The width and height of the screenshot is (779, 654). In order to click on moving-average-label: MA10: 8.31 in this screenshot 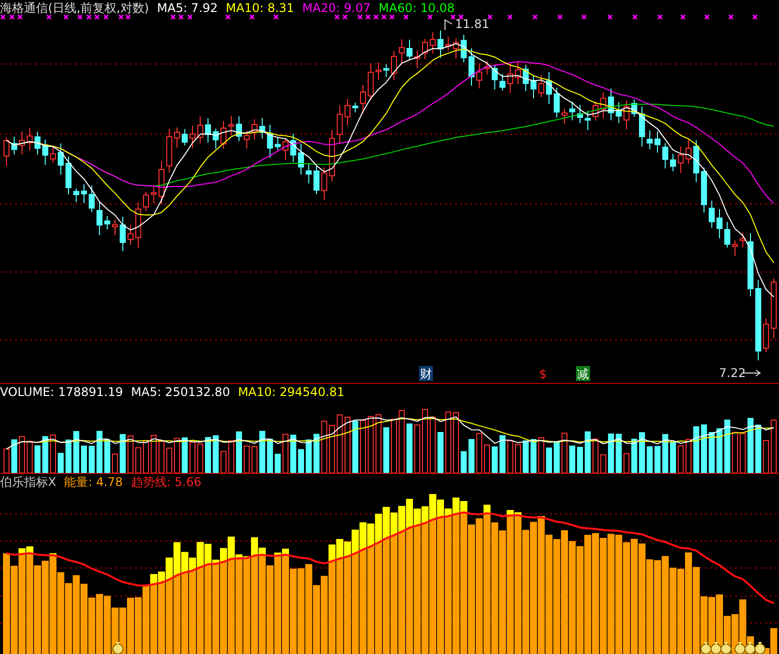, I will do `click(260, 8)`.